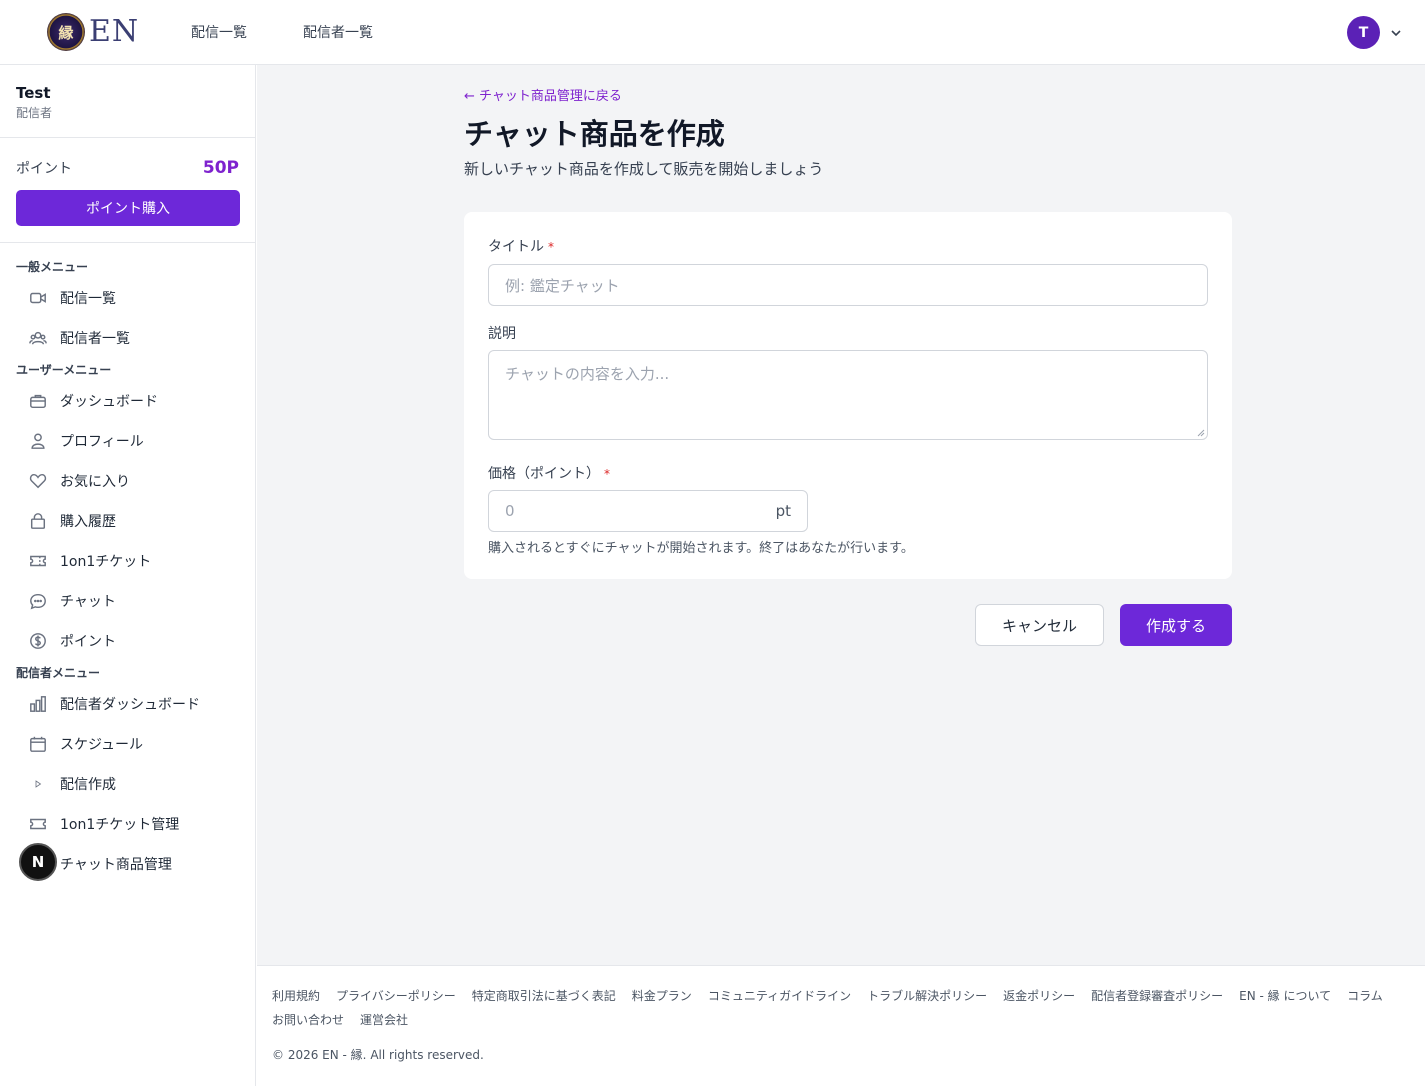  I want to click on menu-heading-general: 一般メニュー, so click(52, 267).